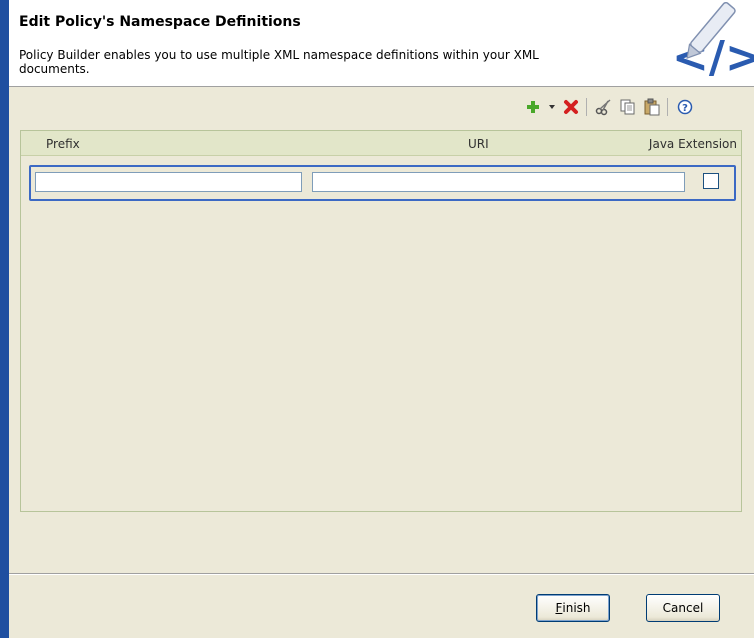  I want to click on prefix-input, so click(168, 182).